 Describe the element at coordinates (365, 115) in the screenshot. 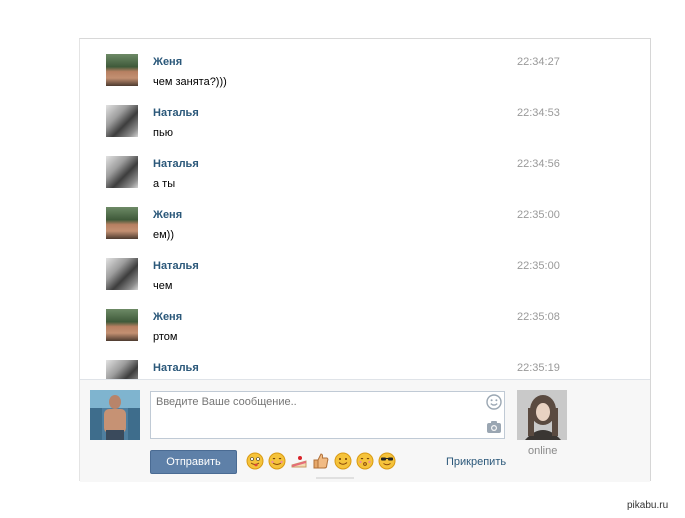

I see `message-item: Наталья пью 22:34:53` at that location.